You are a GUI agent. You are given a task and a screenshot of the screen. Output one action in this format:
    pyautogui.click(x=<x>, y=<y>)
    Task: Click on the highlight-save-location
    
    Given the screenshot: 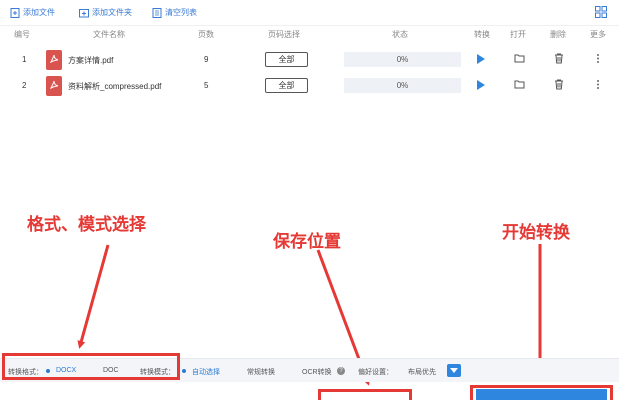 What is the action you would take?
    pyautogui.click(x=365, y=394)
    